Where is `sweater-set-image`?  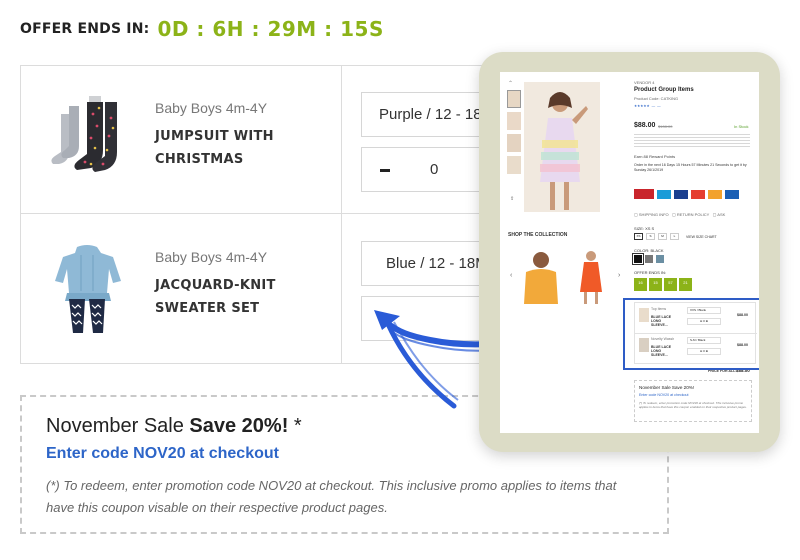 sweater-set-image is located at coordinates (87, 289).